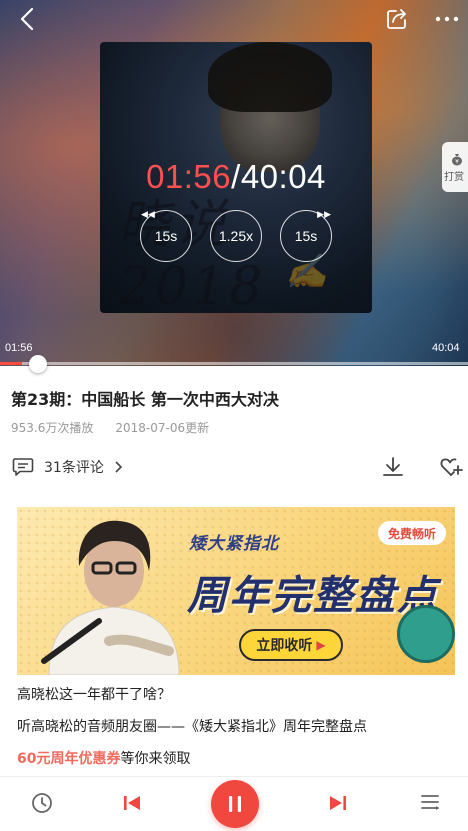 The image size is (468, 831). What do you see at coordinates (283, 176) in the screenshot?
I see `total-time: 40:04` at bounding box center [283, 176].